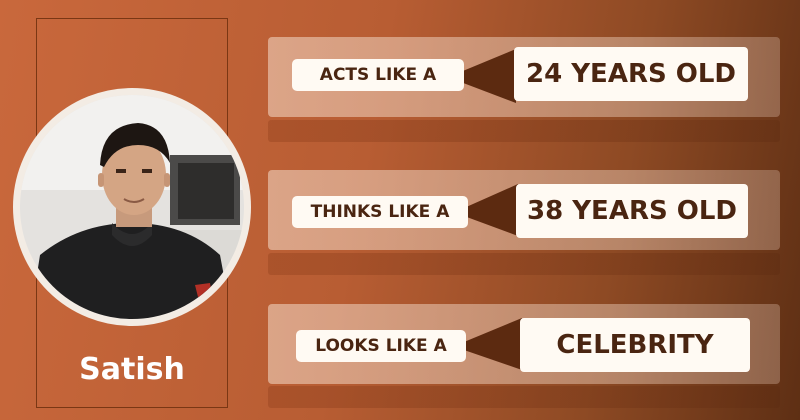 The image size is (800, 420). What do you see at coordinates (381, 346) in the screenshot?
I see `trait-label: LOOKS LIKE A` at bounding box center [381, 346].